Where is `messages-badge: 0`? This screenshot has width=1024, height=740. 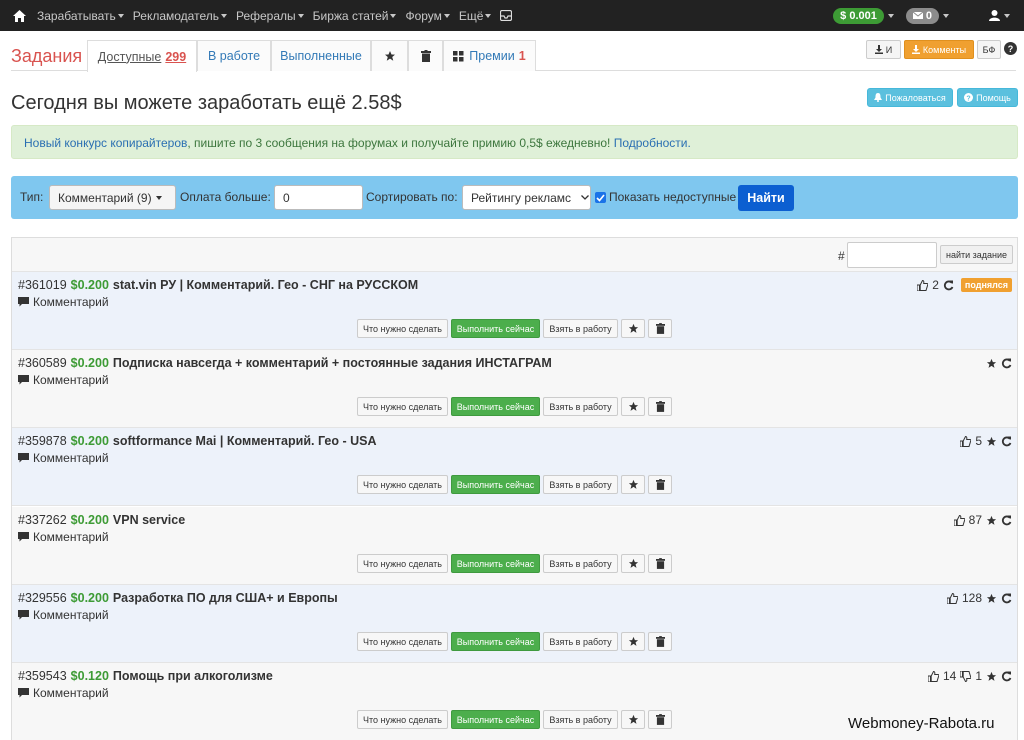
messages-badge: 0 is located at coordinates (922, 15).